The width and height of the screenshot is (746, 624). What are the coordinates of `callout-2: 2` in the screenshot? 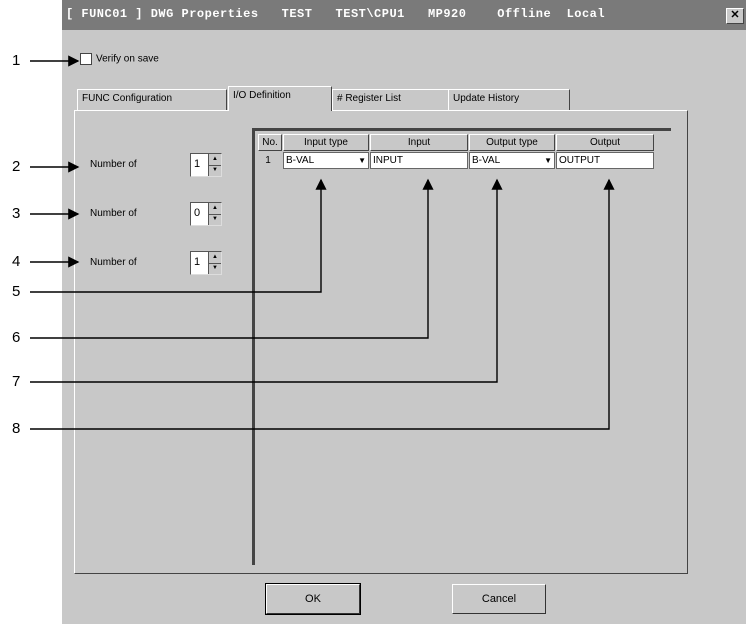 It's located at (16, 166).